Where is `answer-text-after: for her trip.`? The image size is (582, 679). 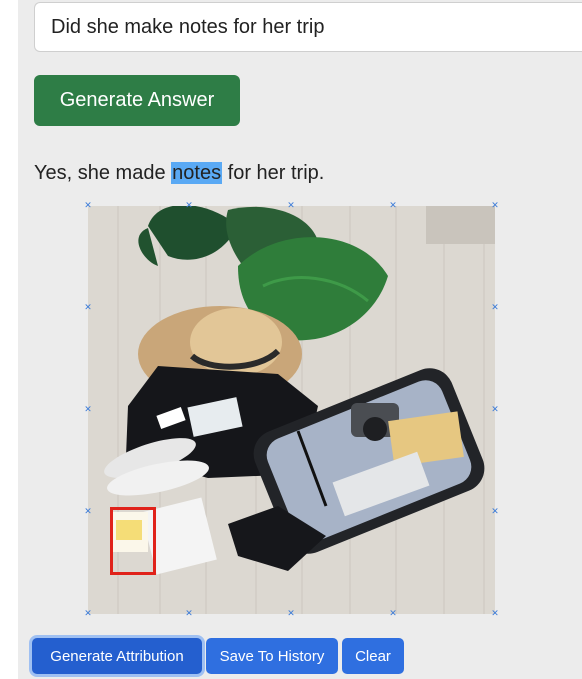 answer-text-after: for her trip. is located at coordinates (273, 173).